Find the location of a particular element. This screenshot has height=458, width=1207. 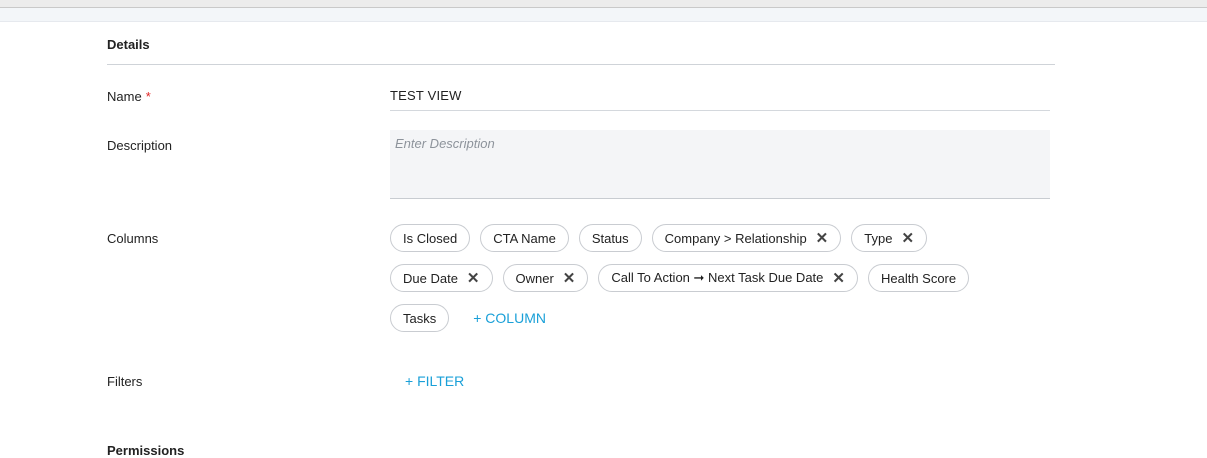

columns-label: Columns is located at coordinates (133, 238).